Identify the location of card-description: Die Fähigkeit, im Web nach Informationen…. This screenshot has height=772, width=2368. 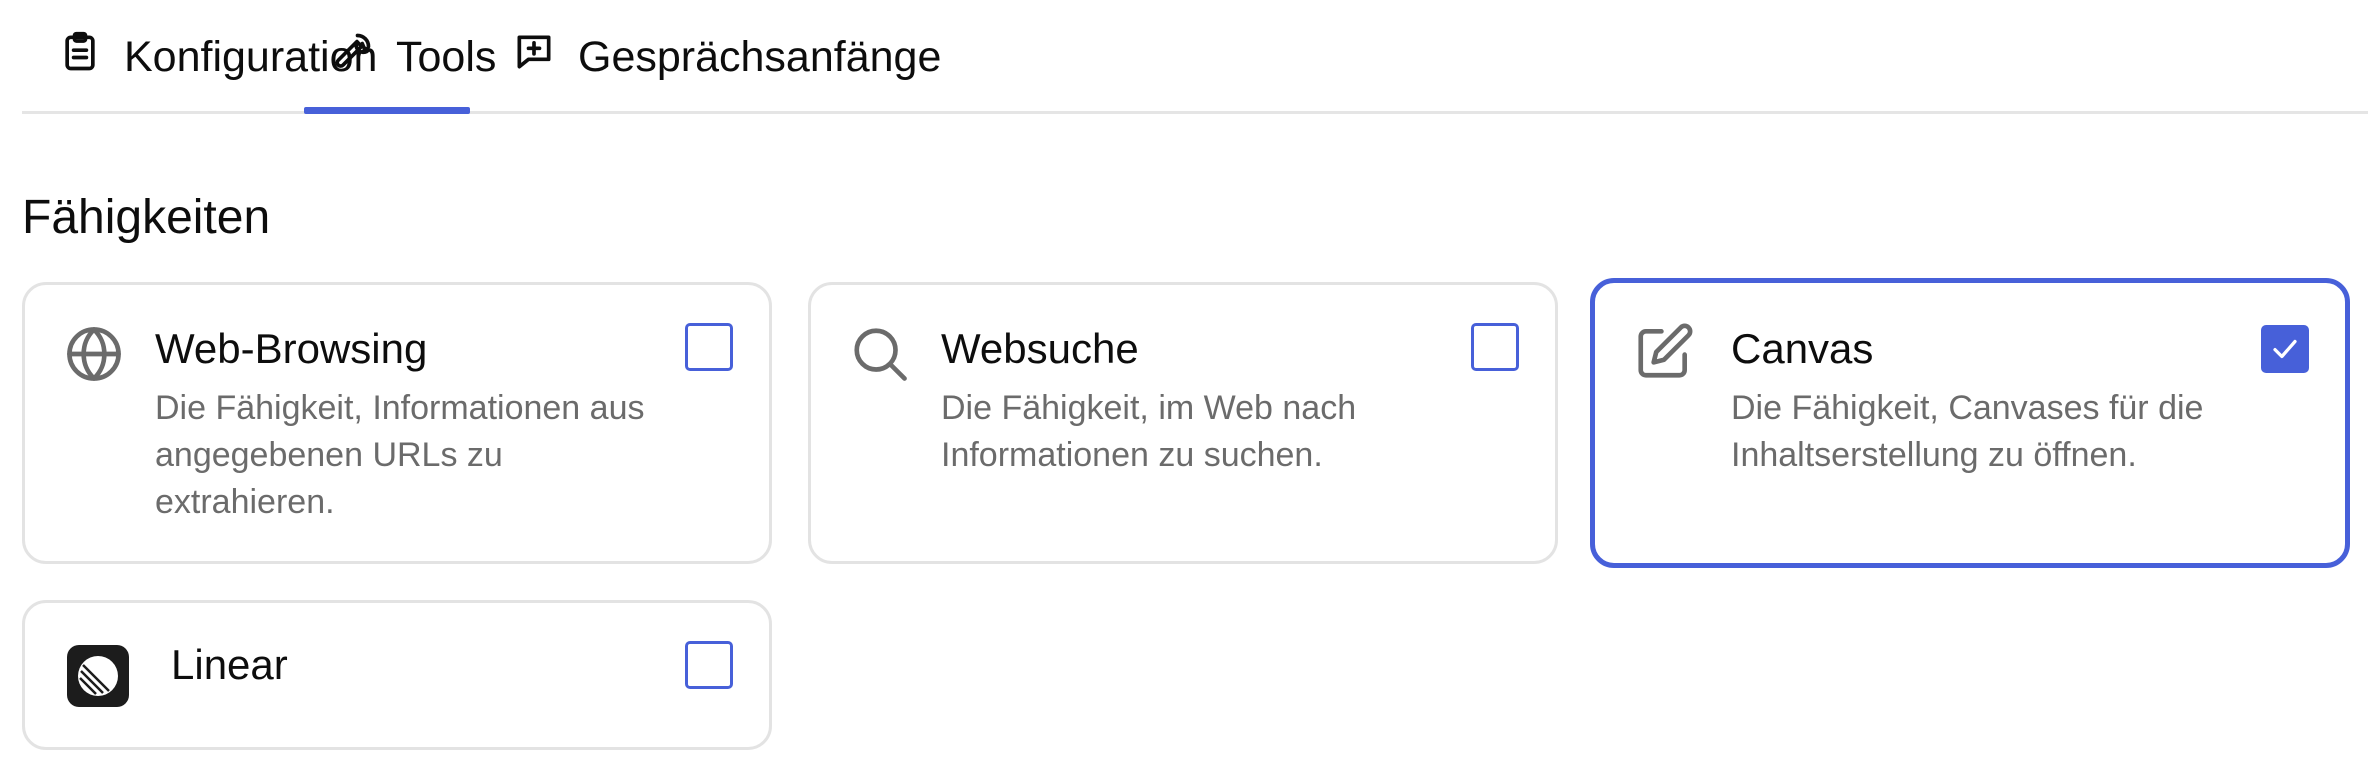
(1149, 431).